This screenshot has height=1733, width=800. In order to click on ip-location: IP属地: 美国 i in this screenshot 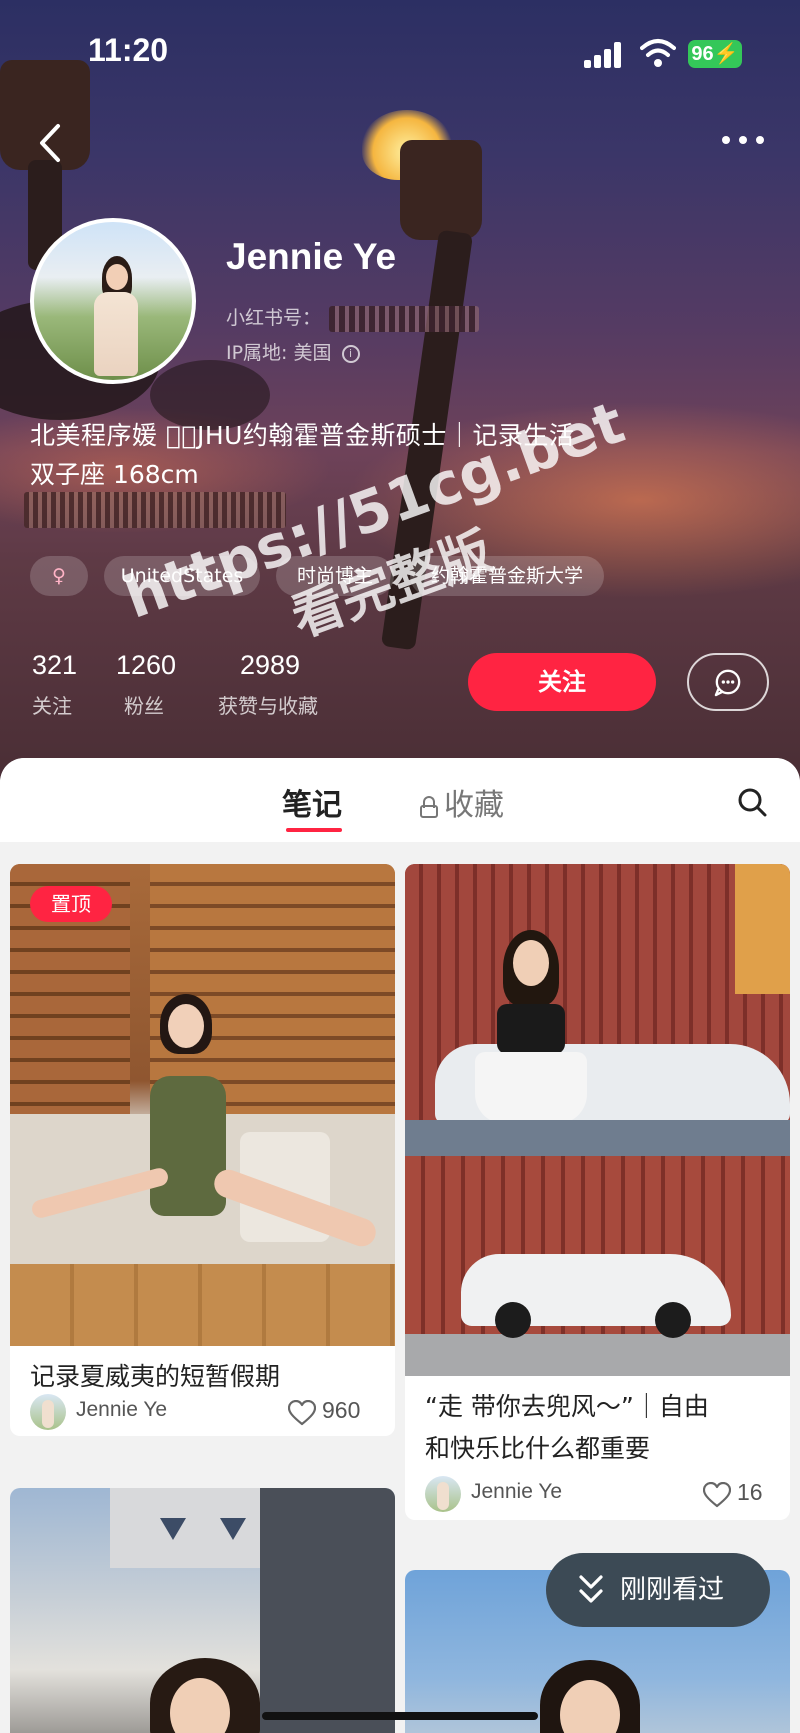, I will do `click(293, 351)`.